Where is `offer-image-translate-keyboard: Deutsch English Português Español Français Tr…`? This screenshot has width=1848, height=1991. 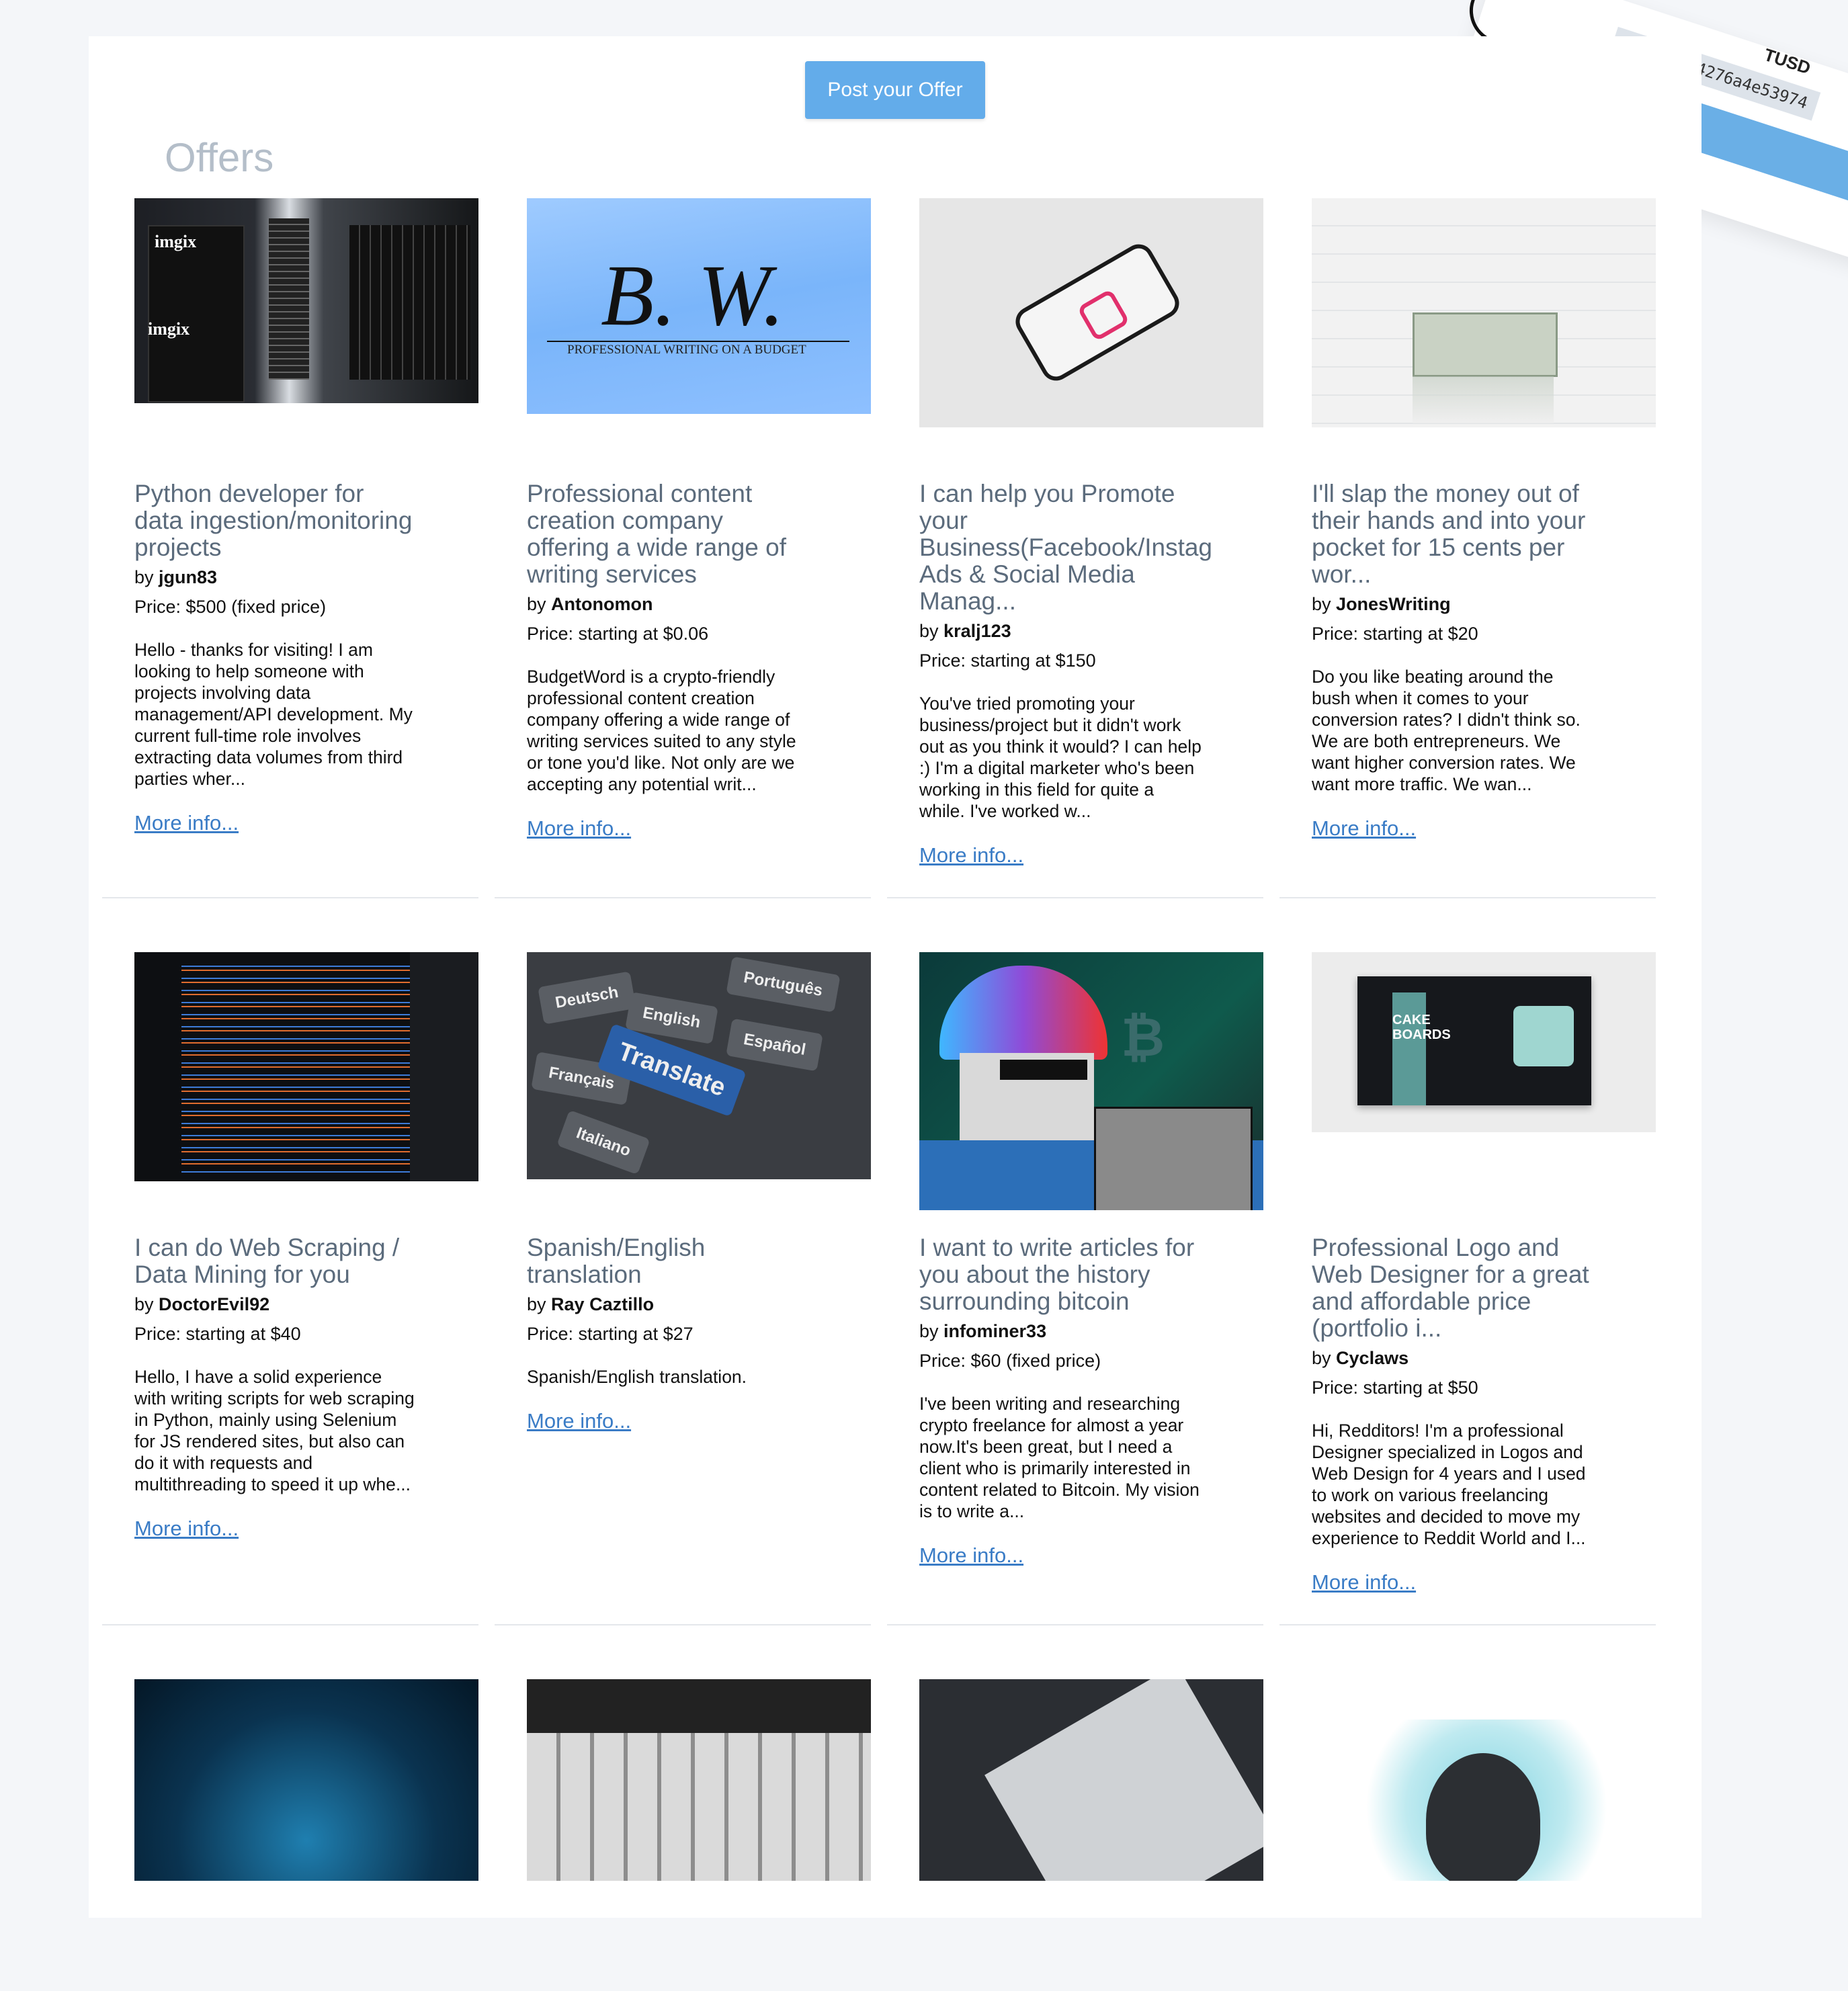 offer-image-translate-keyboard: Deutsch English Português Español Français Tr… is located at coordinates (699, 1065).